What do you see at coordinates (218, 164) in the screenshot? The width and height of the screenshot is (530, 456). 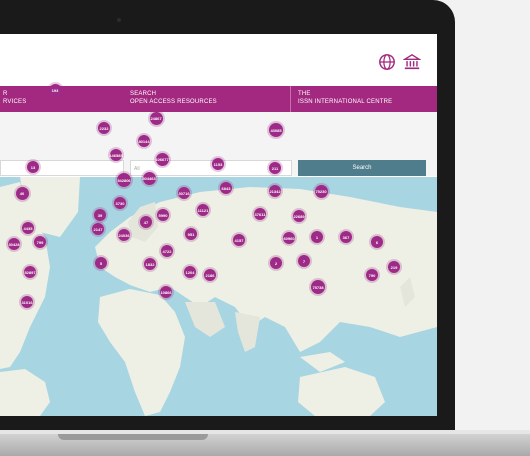 I see `map-cluster-marker: 1153` at bounding box center [218, 164].